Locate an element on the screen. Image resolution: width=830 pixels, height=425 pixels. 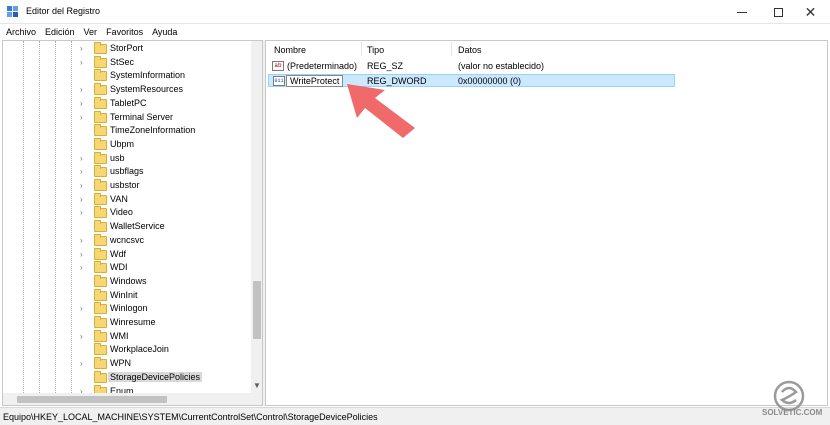
pointer-arrow-icon is located at coordinates (381, 111).